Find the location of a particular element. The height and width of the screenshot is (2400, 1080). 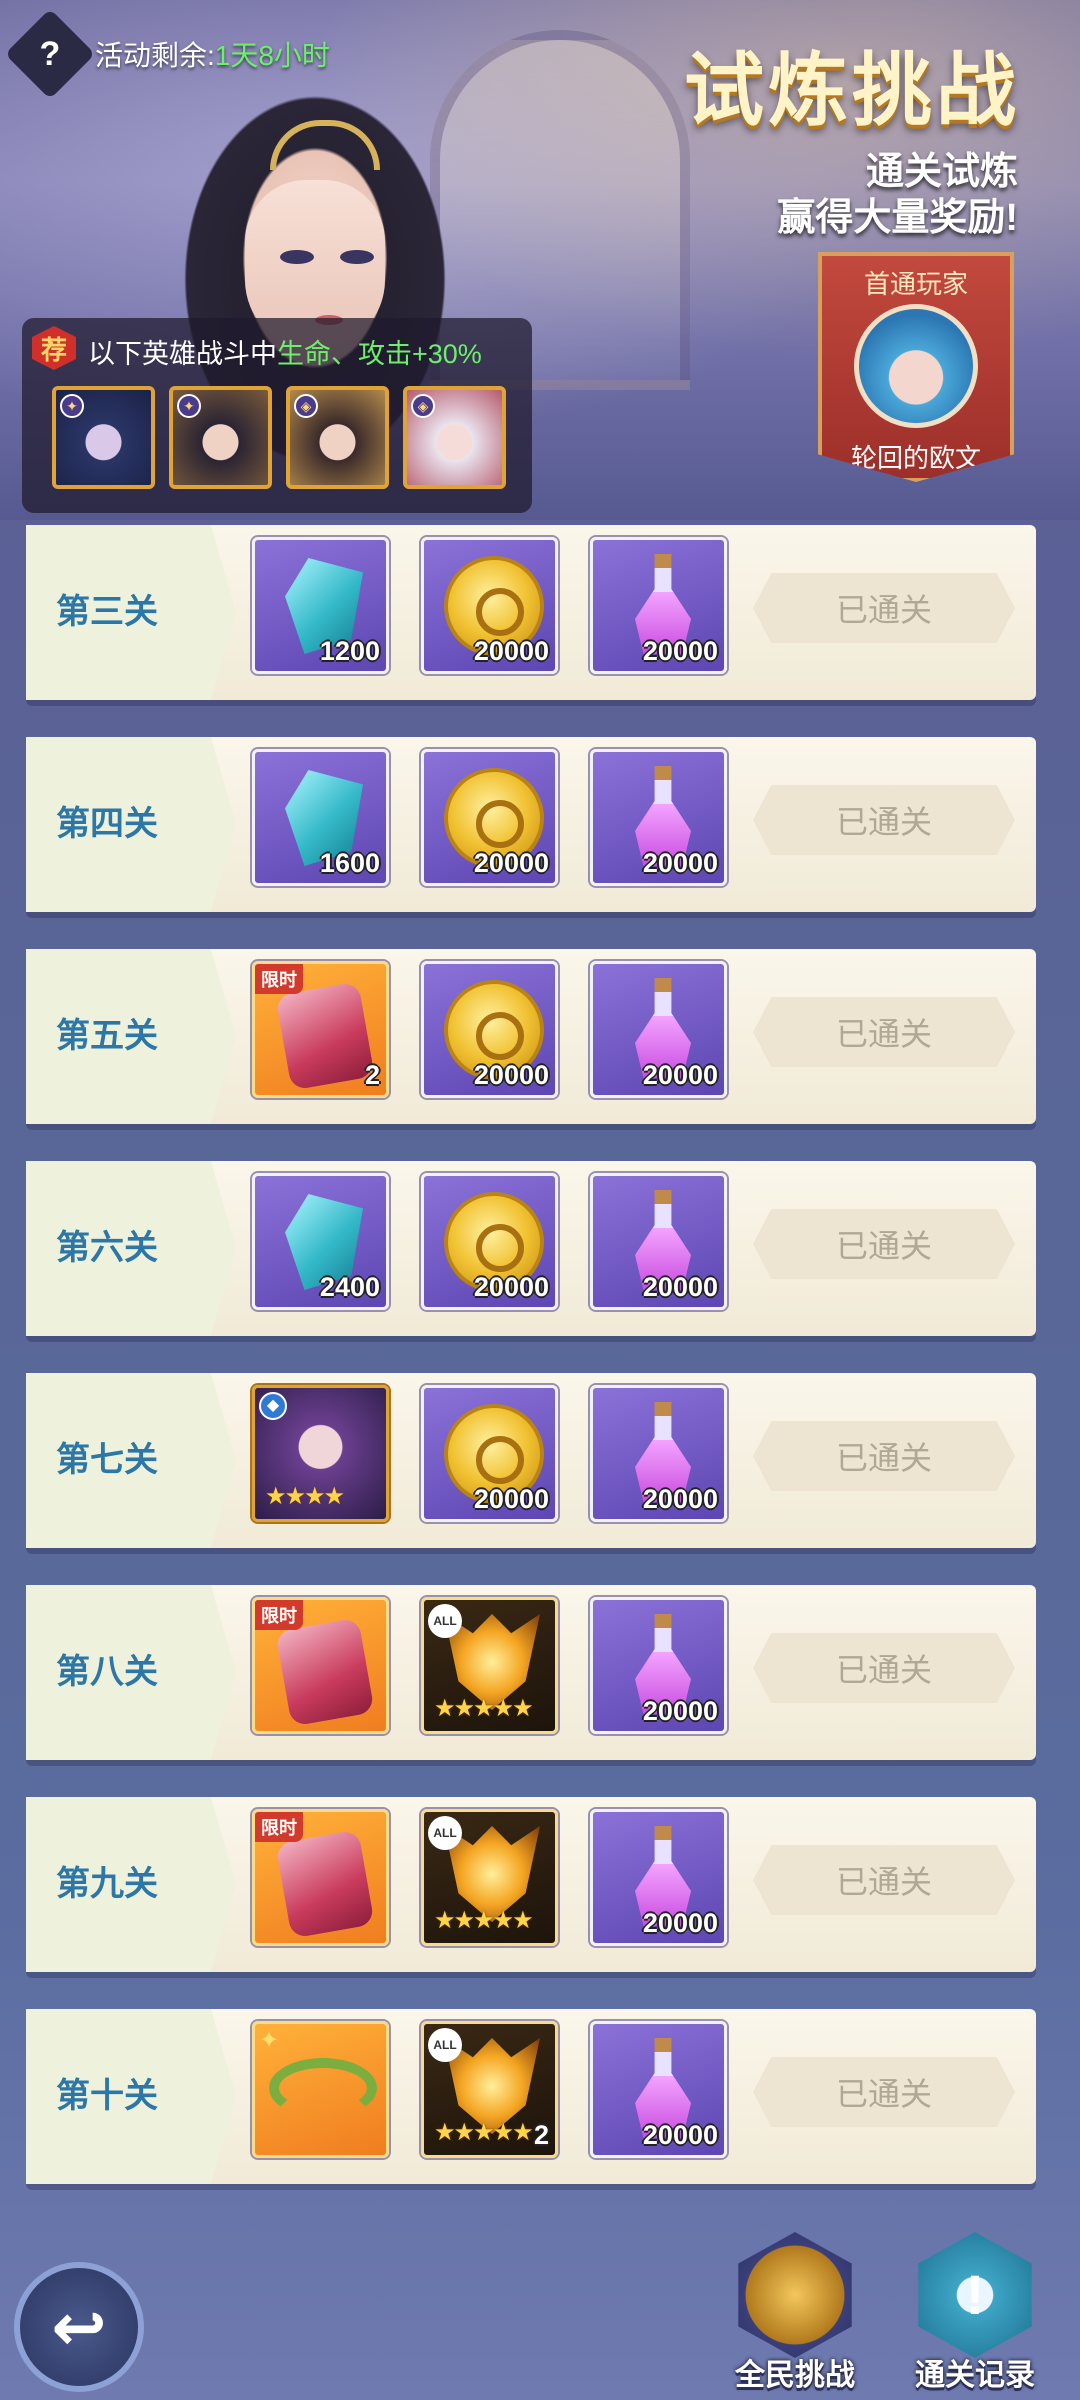

reward-item-mask: ALL ★★★★★ 2 is located at coordinates (489, 2089).